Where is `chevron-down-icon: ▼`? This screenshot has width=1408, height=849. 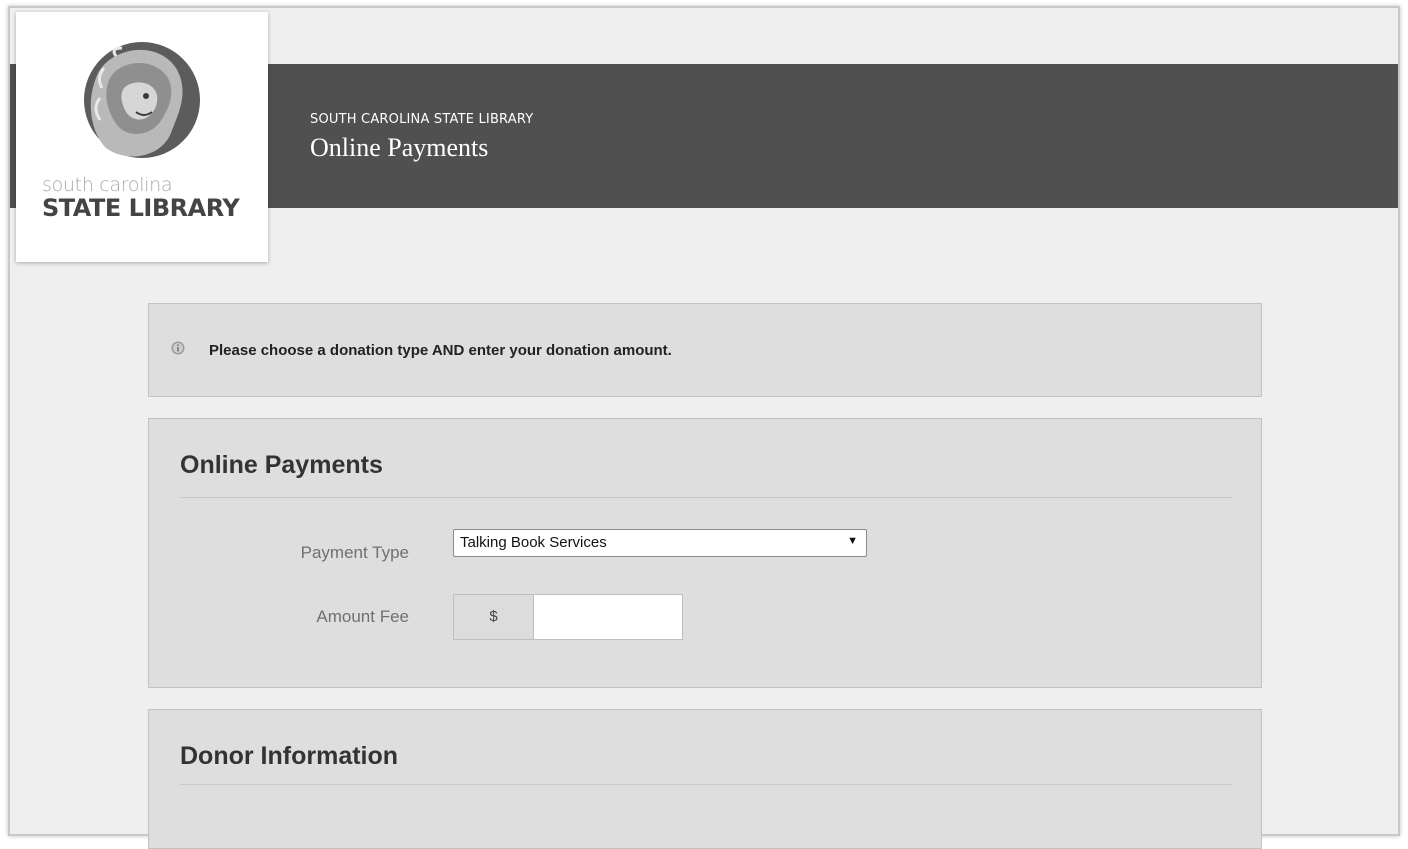 chevron-down-icon: ▼ is located at coordinates (852, 541).